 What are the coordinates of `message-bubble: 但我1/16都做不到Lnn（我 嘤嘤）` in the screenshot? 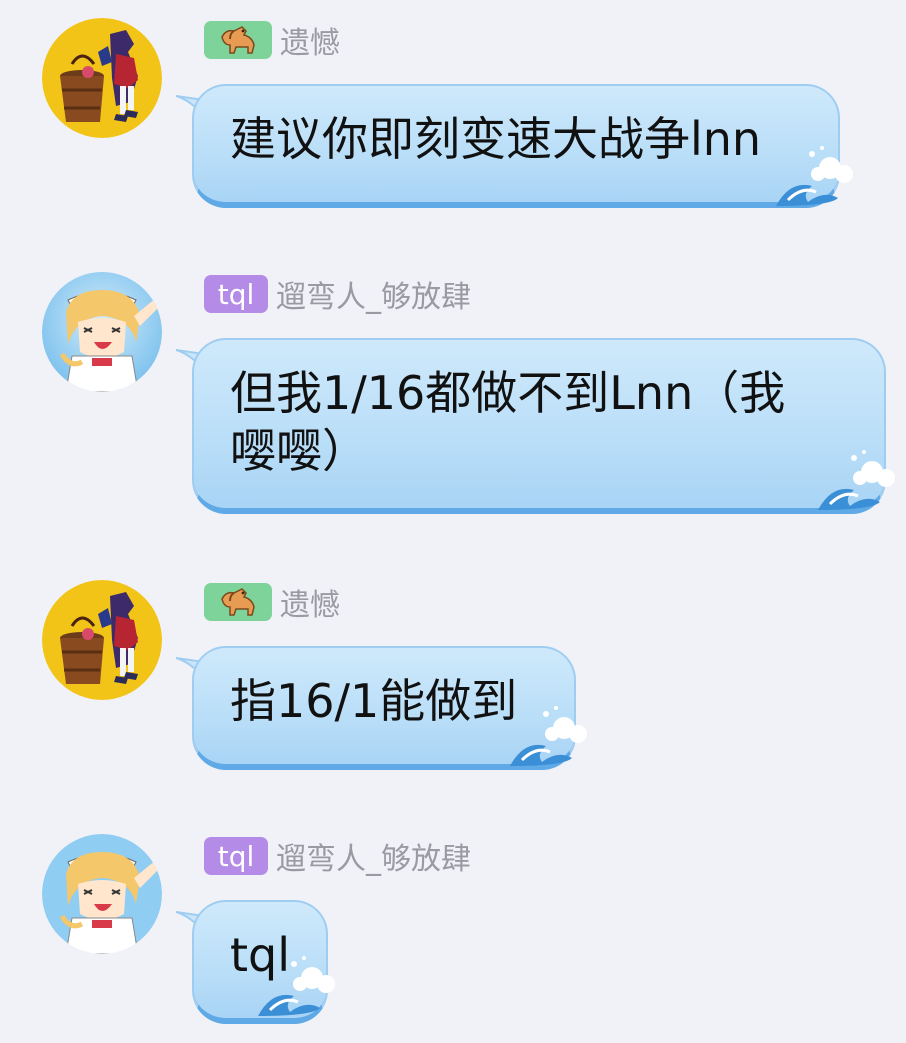 It's located at (539, 426).